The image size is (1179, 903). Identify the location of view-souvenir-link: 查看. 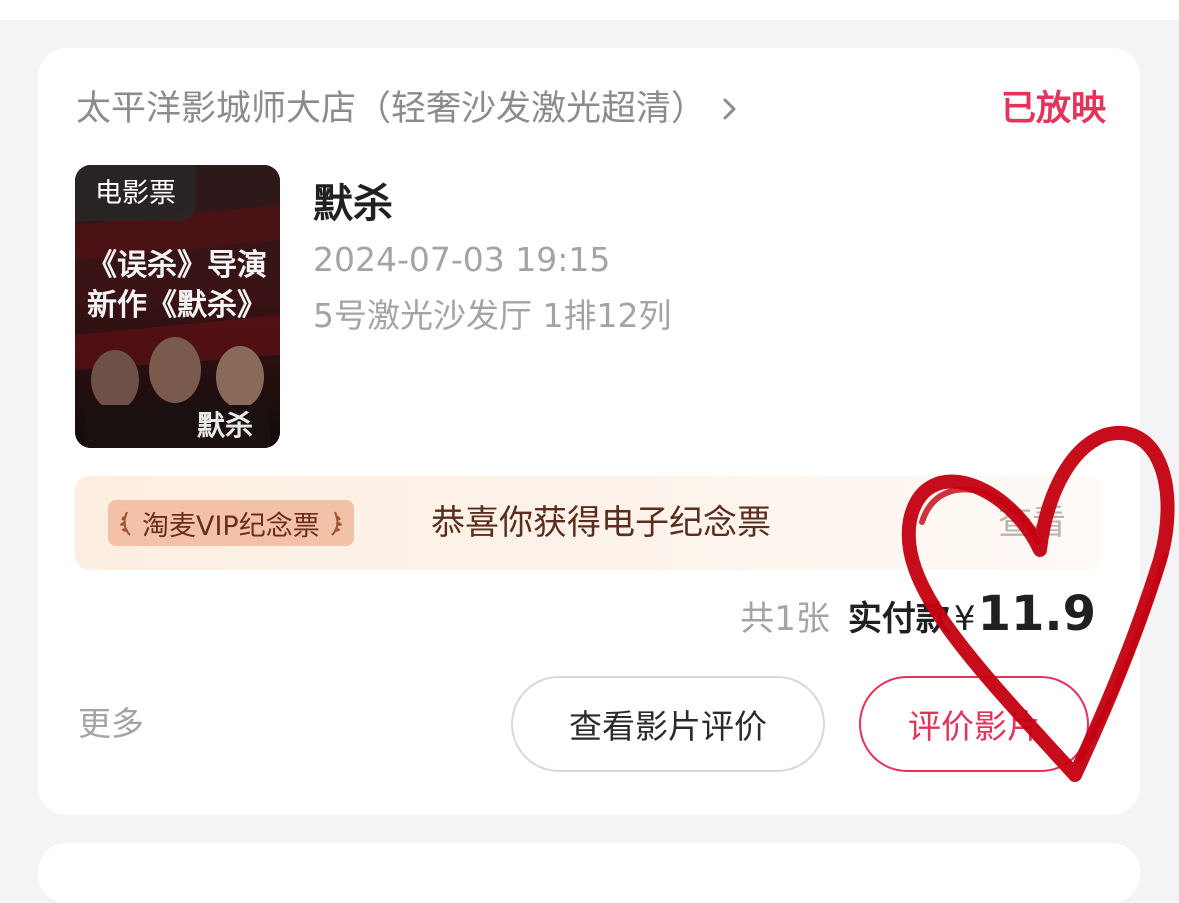
(1032, 523).